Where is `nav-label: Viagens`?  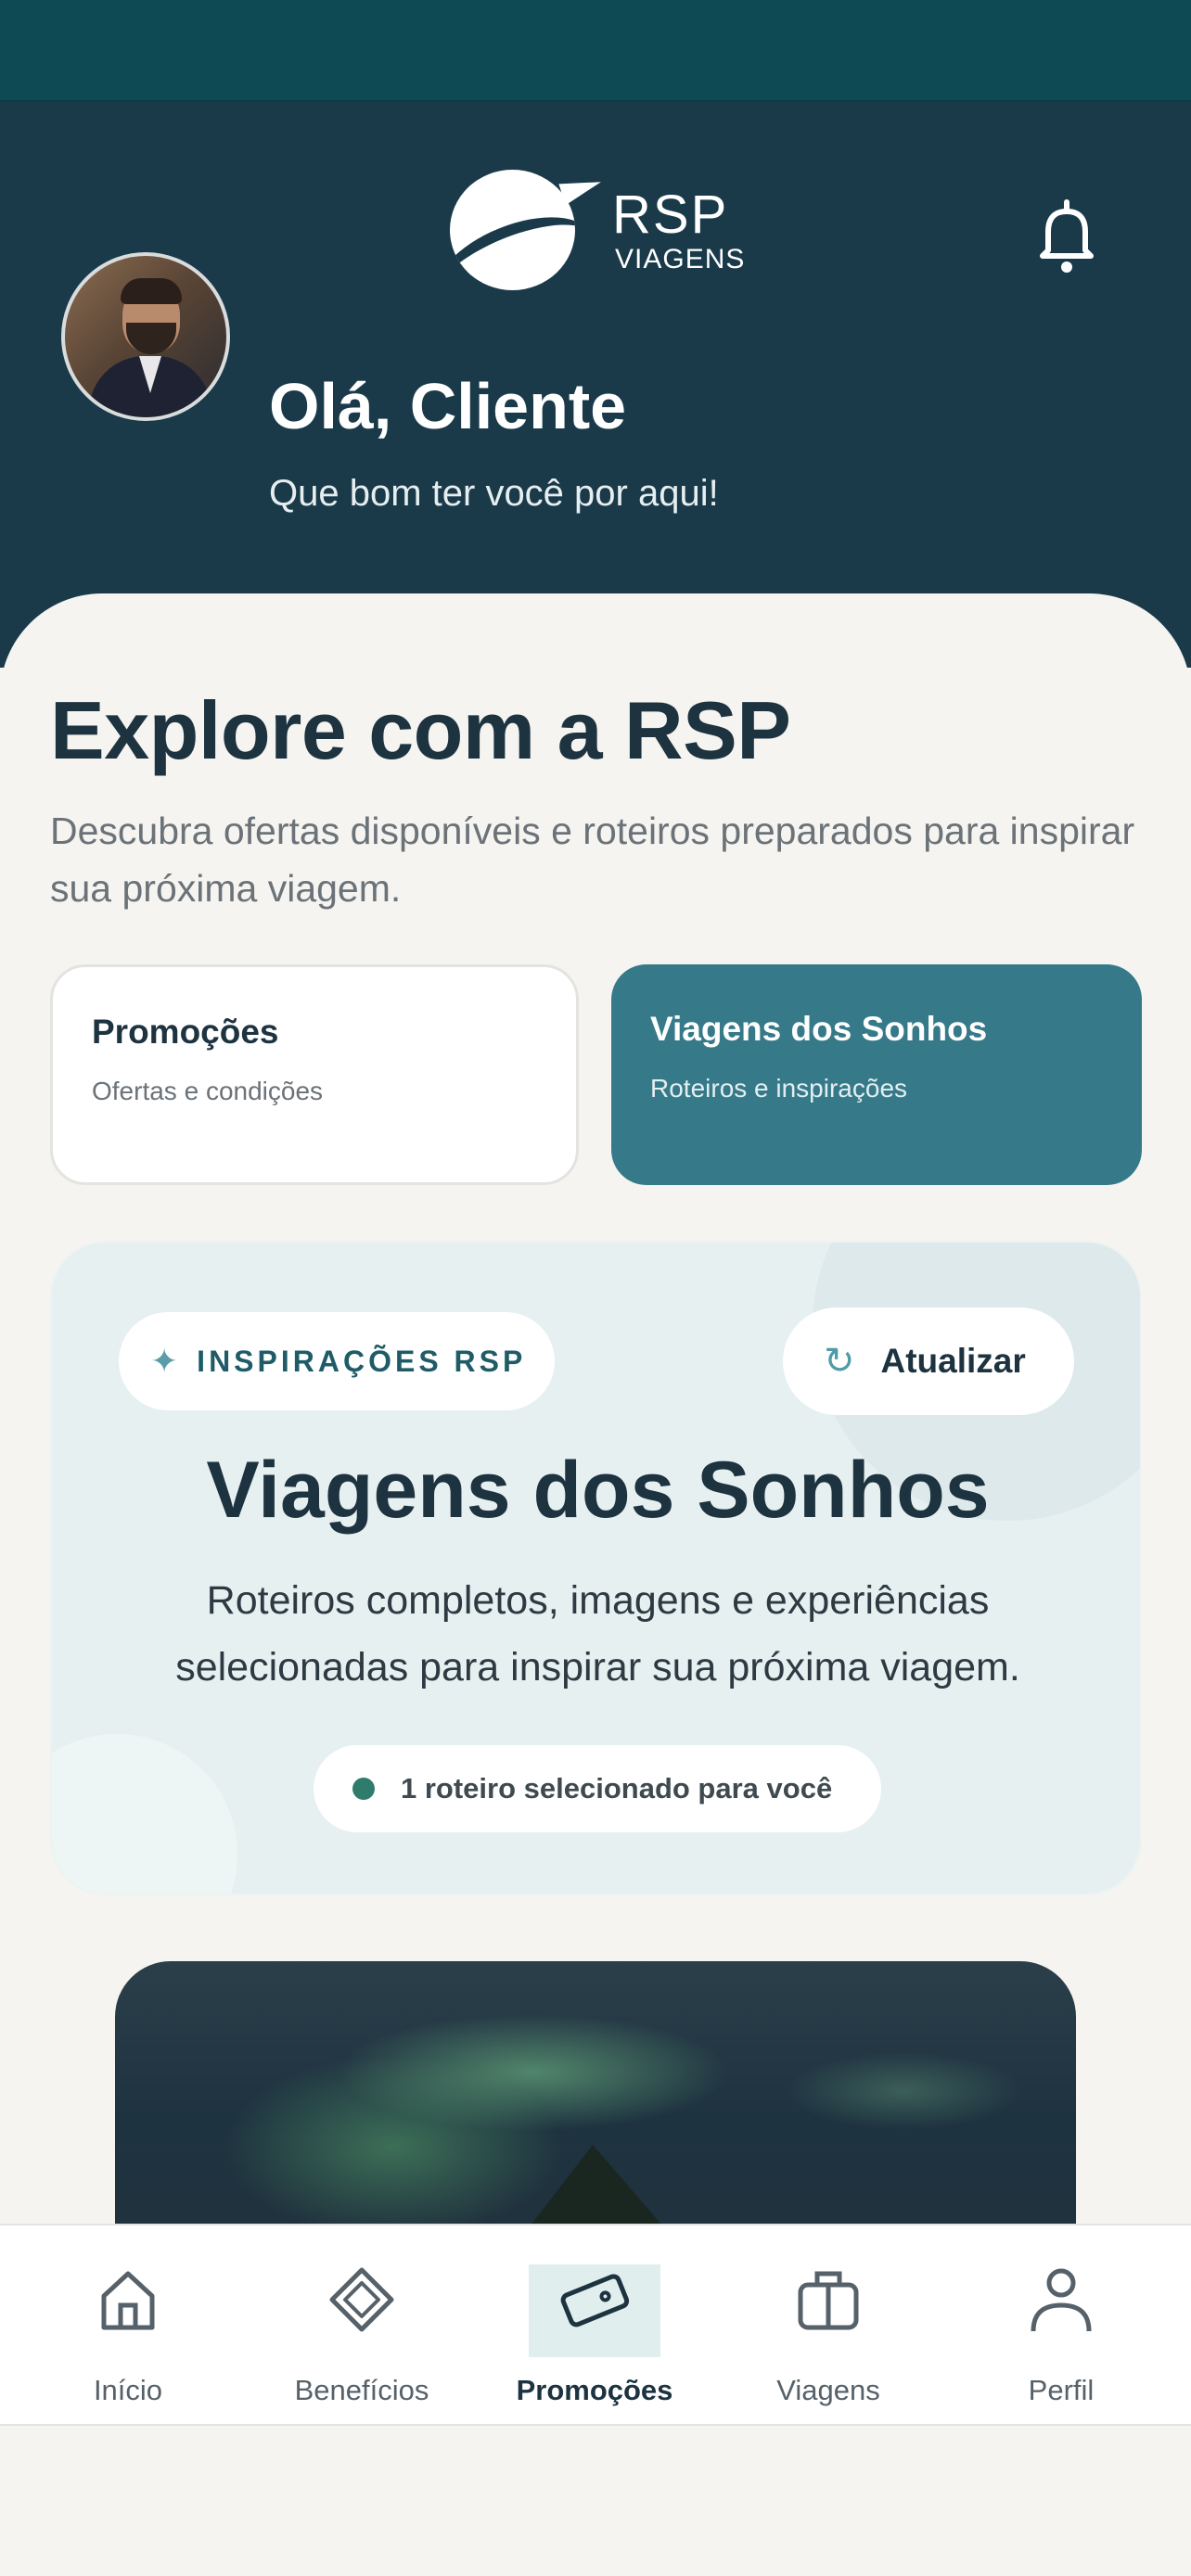 nav-label: Viagens is located at coordinates (828, 2390).